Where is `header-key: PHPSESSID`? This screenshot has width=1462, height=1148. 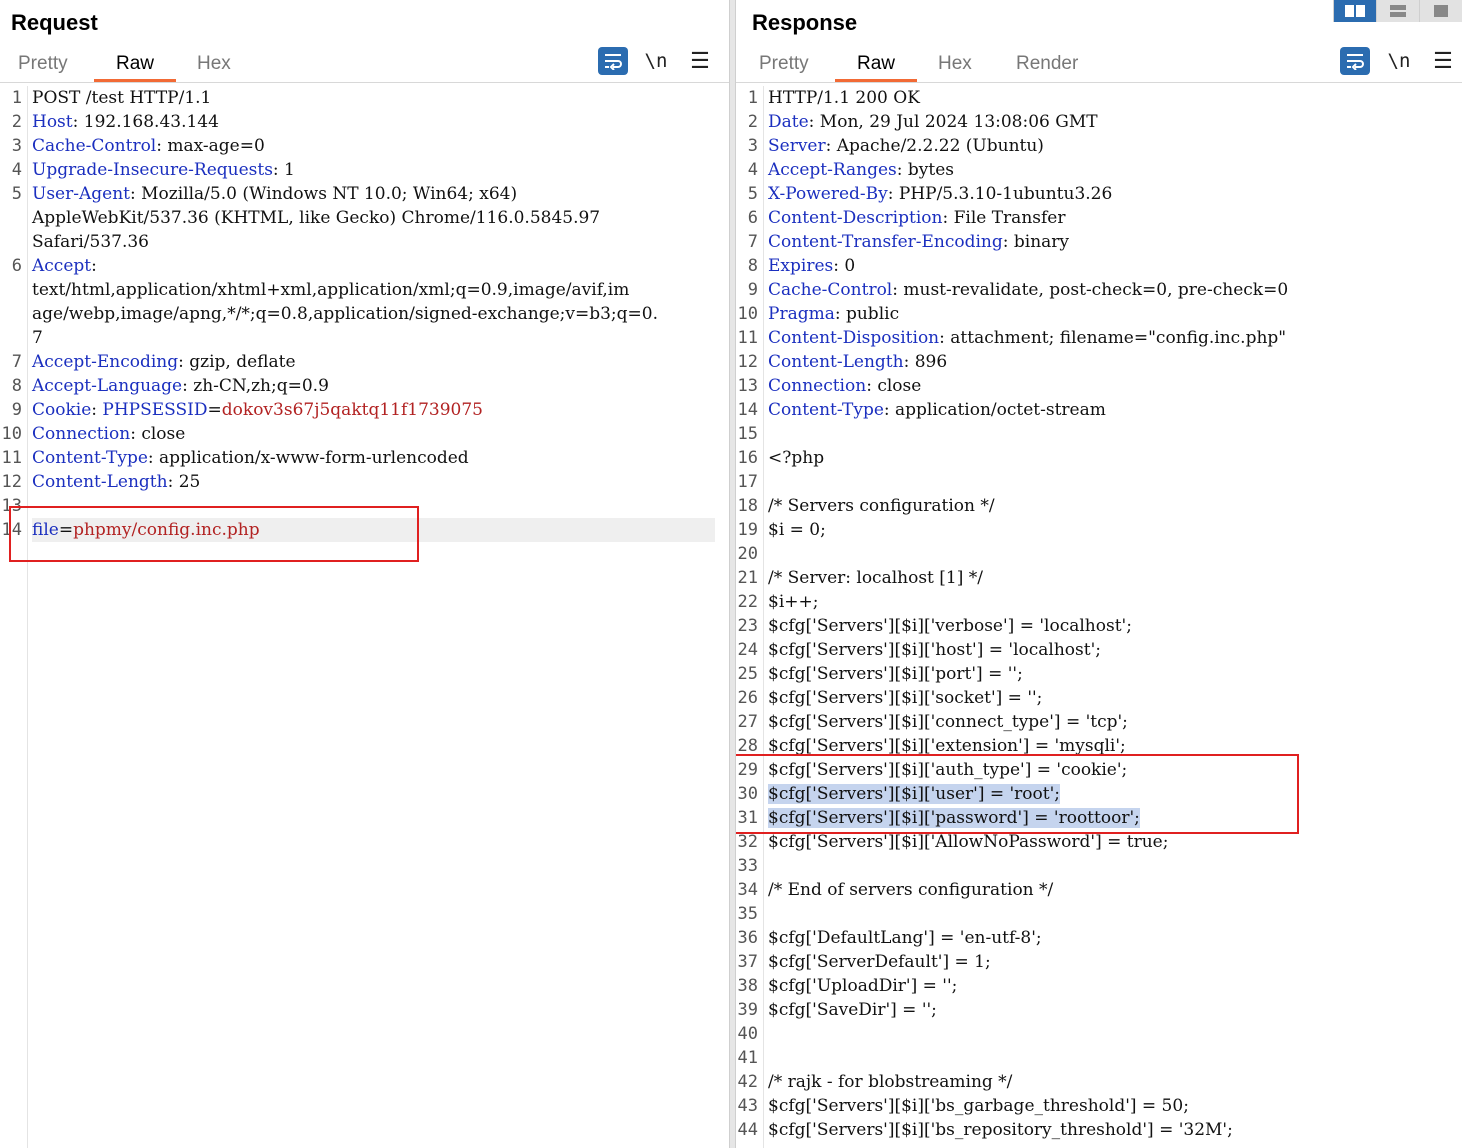 header-key: PHPSESSID is located at coordinates (155, 410).